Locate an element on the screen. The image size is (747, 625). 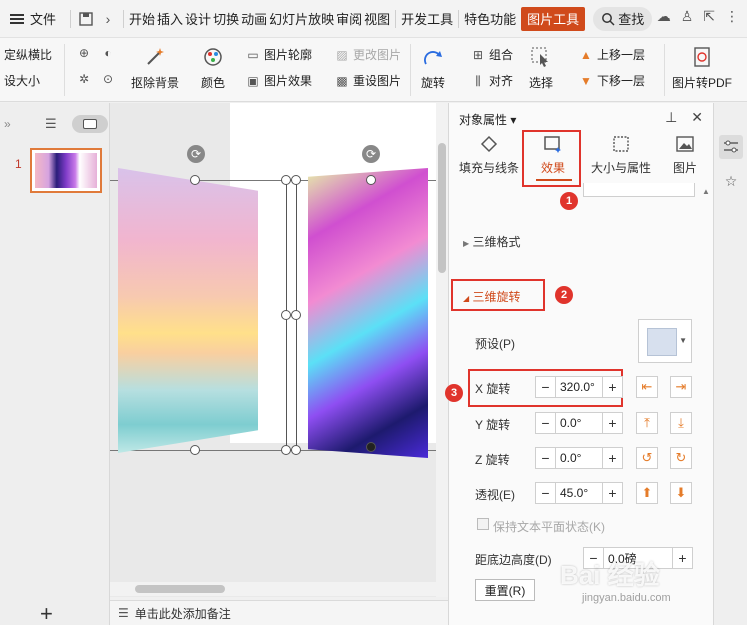
rotate-cw-icon: ↻ is located at coordinates (681, 458).